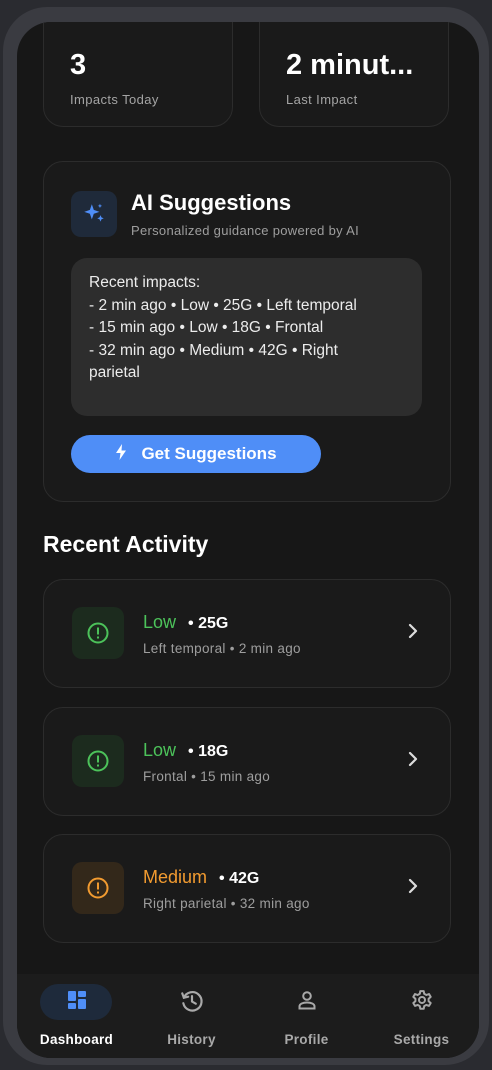  I want to click on get-suggestions-button: Get Suggestions, so click(196, 454).